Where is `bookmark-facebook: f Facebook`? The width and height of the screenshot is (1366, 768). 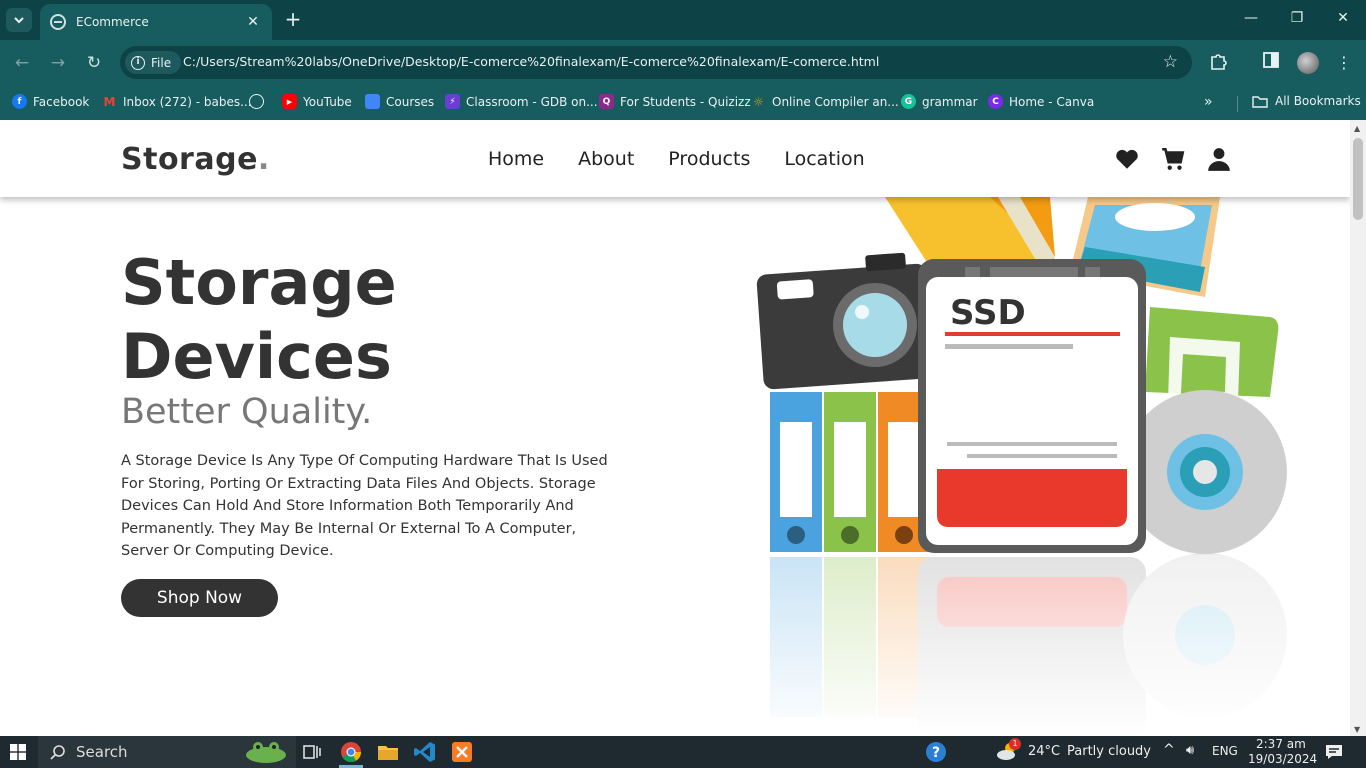
bookmark-facebook: f Facebook is located at coordinates (50, 101).